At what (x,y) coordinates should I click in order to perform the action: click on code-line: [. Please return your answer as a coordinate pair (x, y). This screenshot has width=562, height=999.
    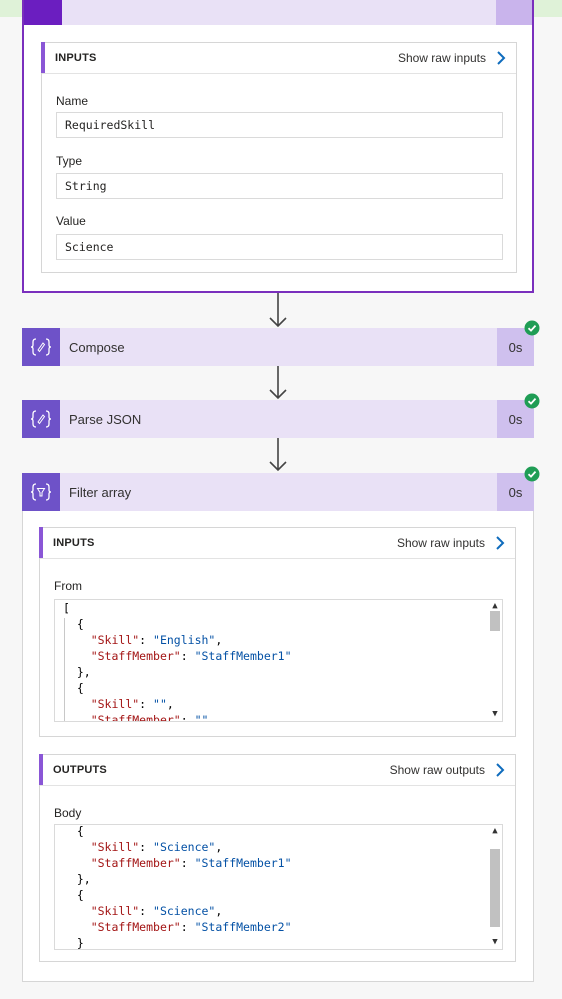
    Looking at the image, I should click on (66, 608).